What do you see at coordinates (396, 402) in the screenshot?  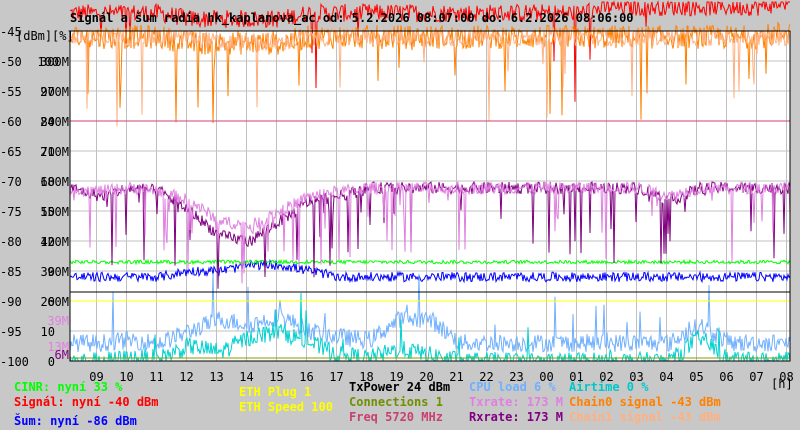 I see `legend-connections: Connections 1` at bounding box center [396, 402].